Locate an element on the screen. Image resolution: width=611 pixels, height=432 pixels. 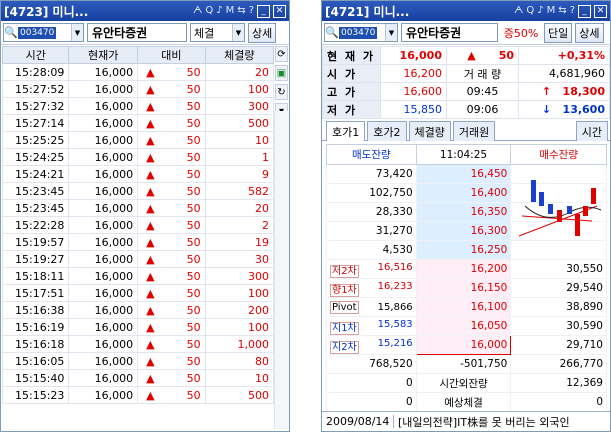
bid-price: 16,100 is located at coordinates (463, 307).